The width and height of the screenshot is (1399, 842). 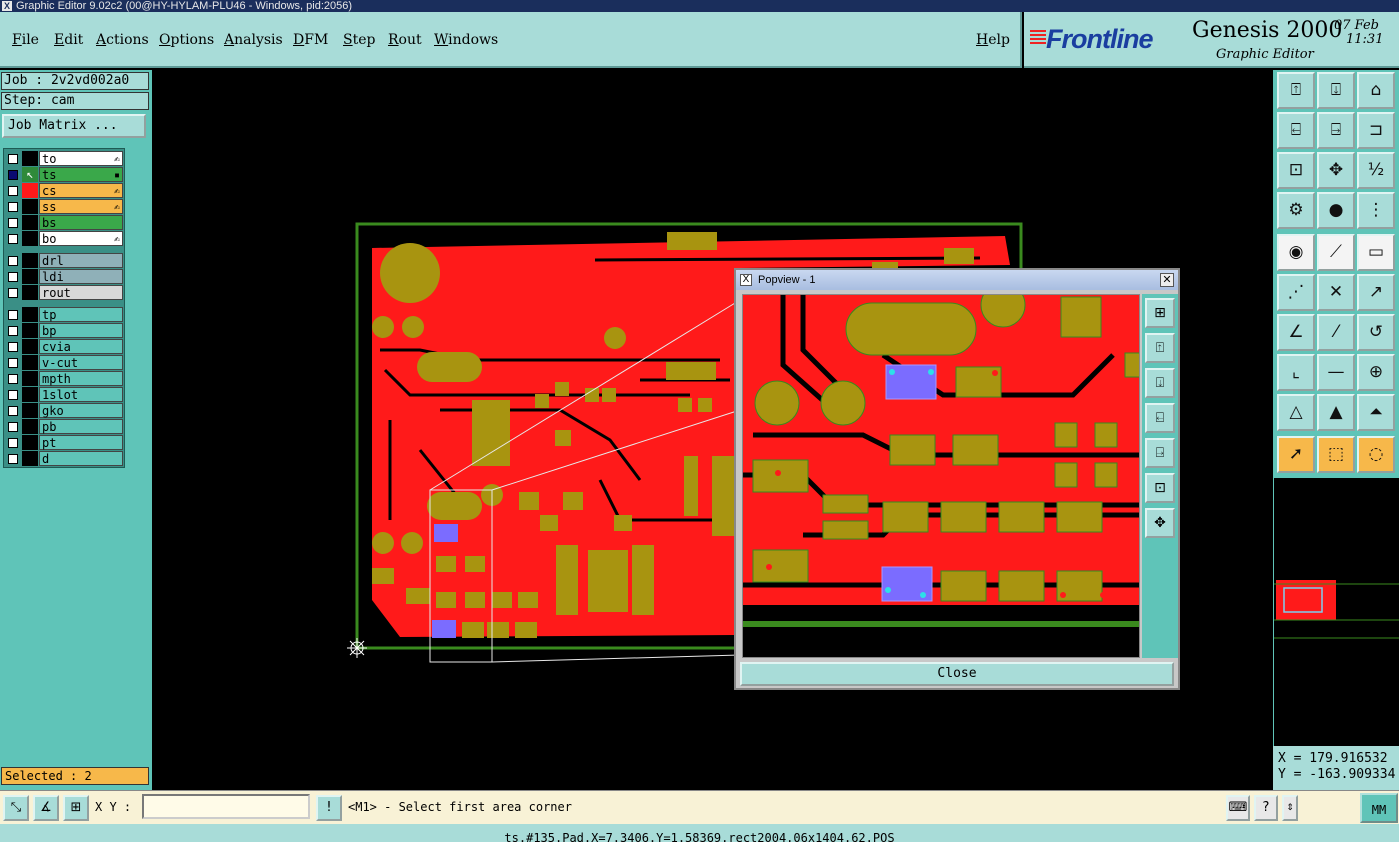 I want to click on layer-color-swatch: ↖, so click(x=30, y=174).